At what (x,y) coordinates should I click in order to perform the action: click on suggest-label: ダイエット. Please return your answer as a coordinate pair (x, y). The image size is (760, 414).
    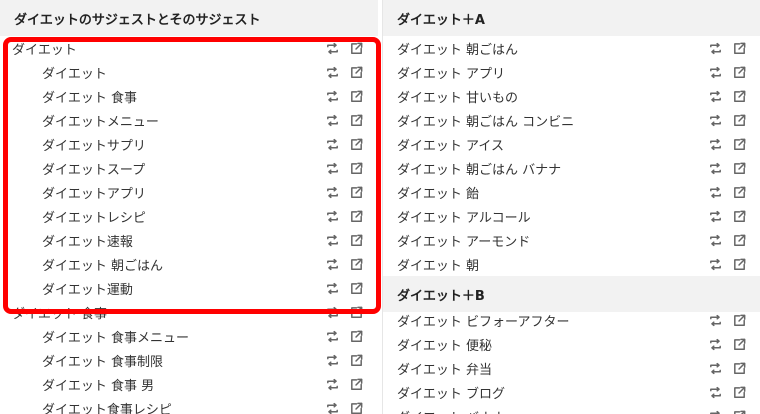
    Looking at the image, I should click on (162, 72).